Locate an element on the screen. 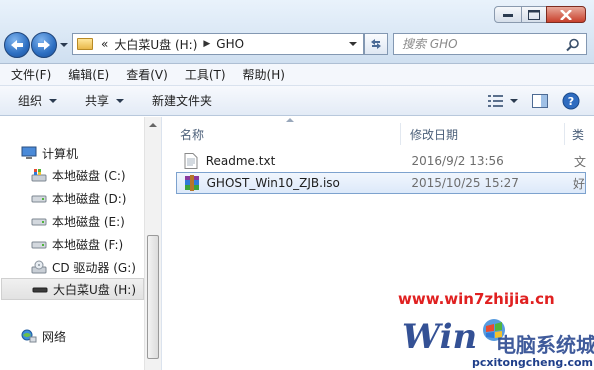  new-folder-button: 新建文件夹 is located at coordinates (178, 100).